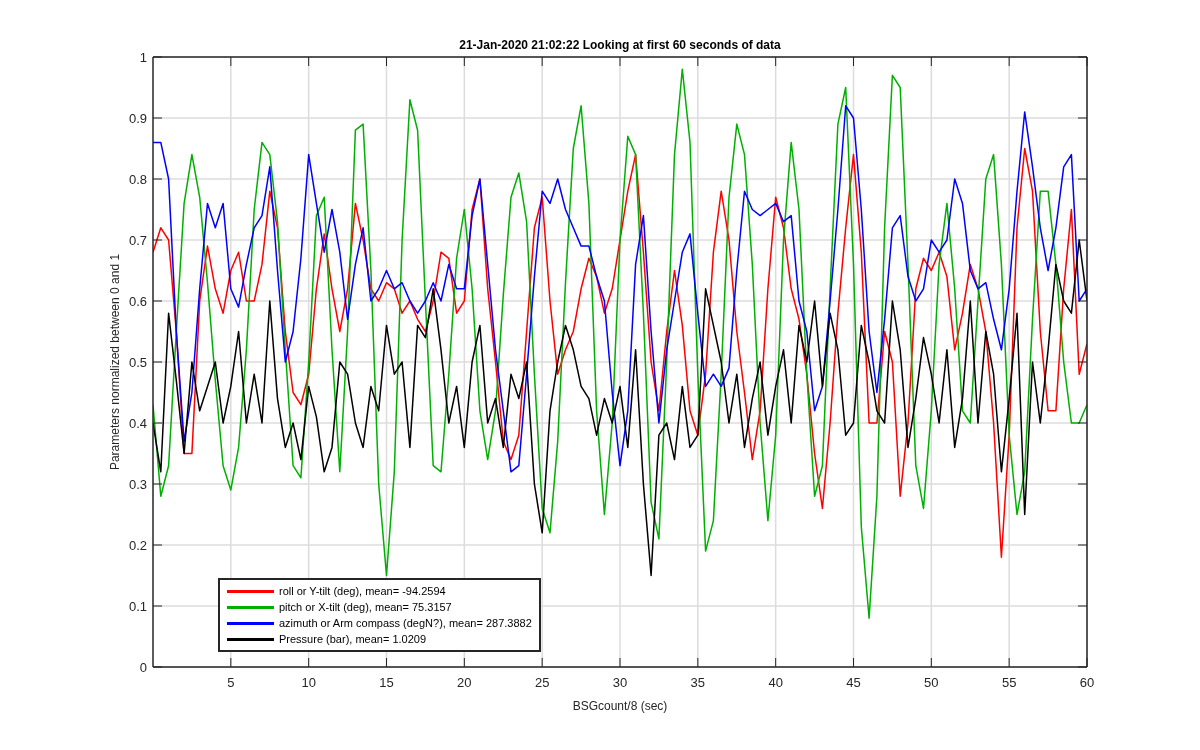 This screenshot has height=750, width=1200. I want to click on tick-label: 45, so click(853, 682).